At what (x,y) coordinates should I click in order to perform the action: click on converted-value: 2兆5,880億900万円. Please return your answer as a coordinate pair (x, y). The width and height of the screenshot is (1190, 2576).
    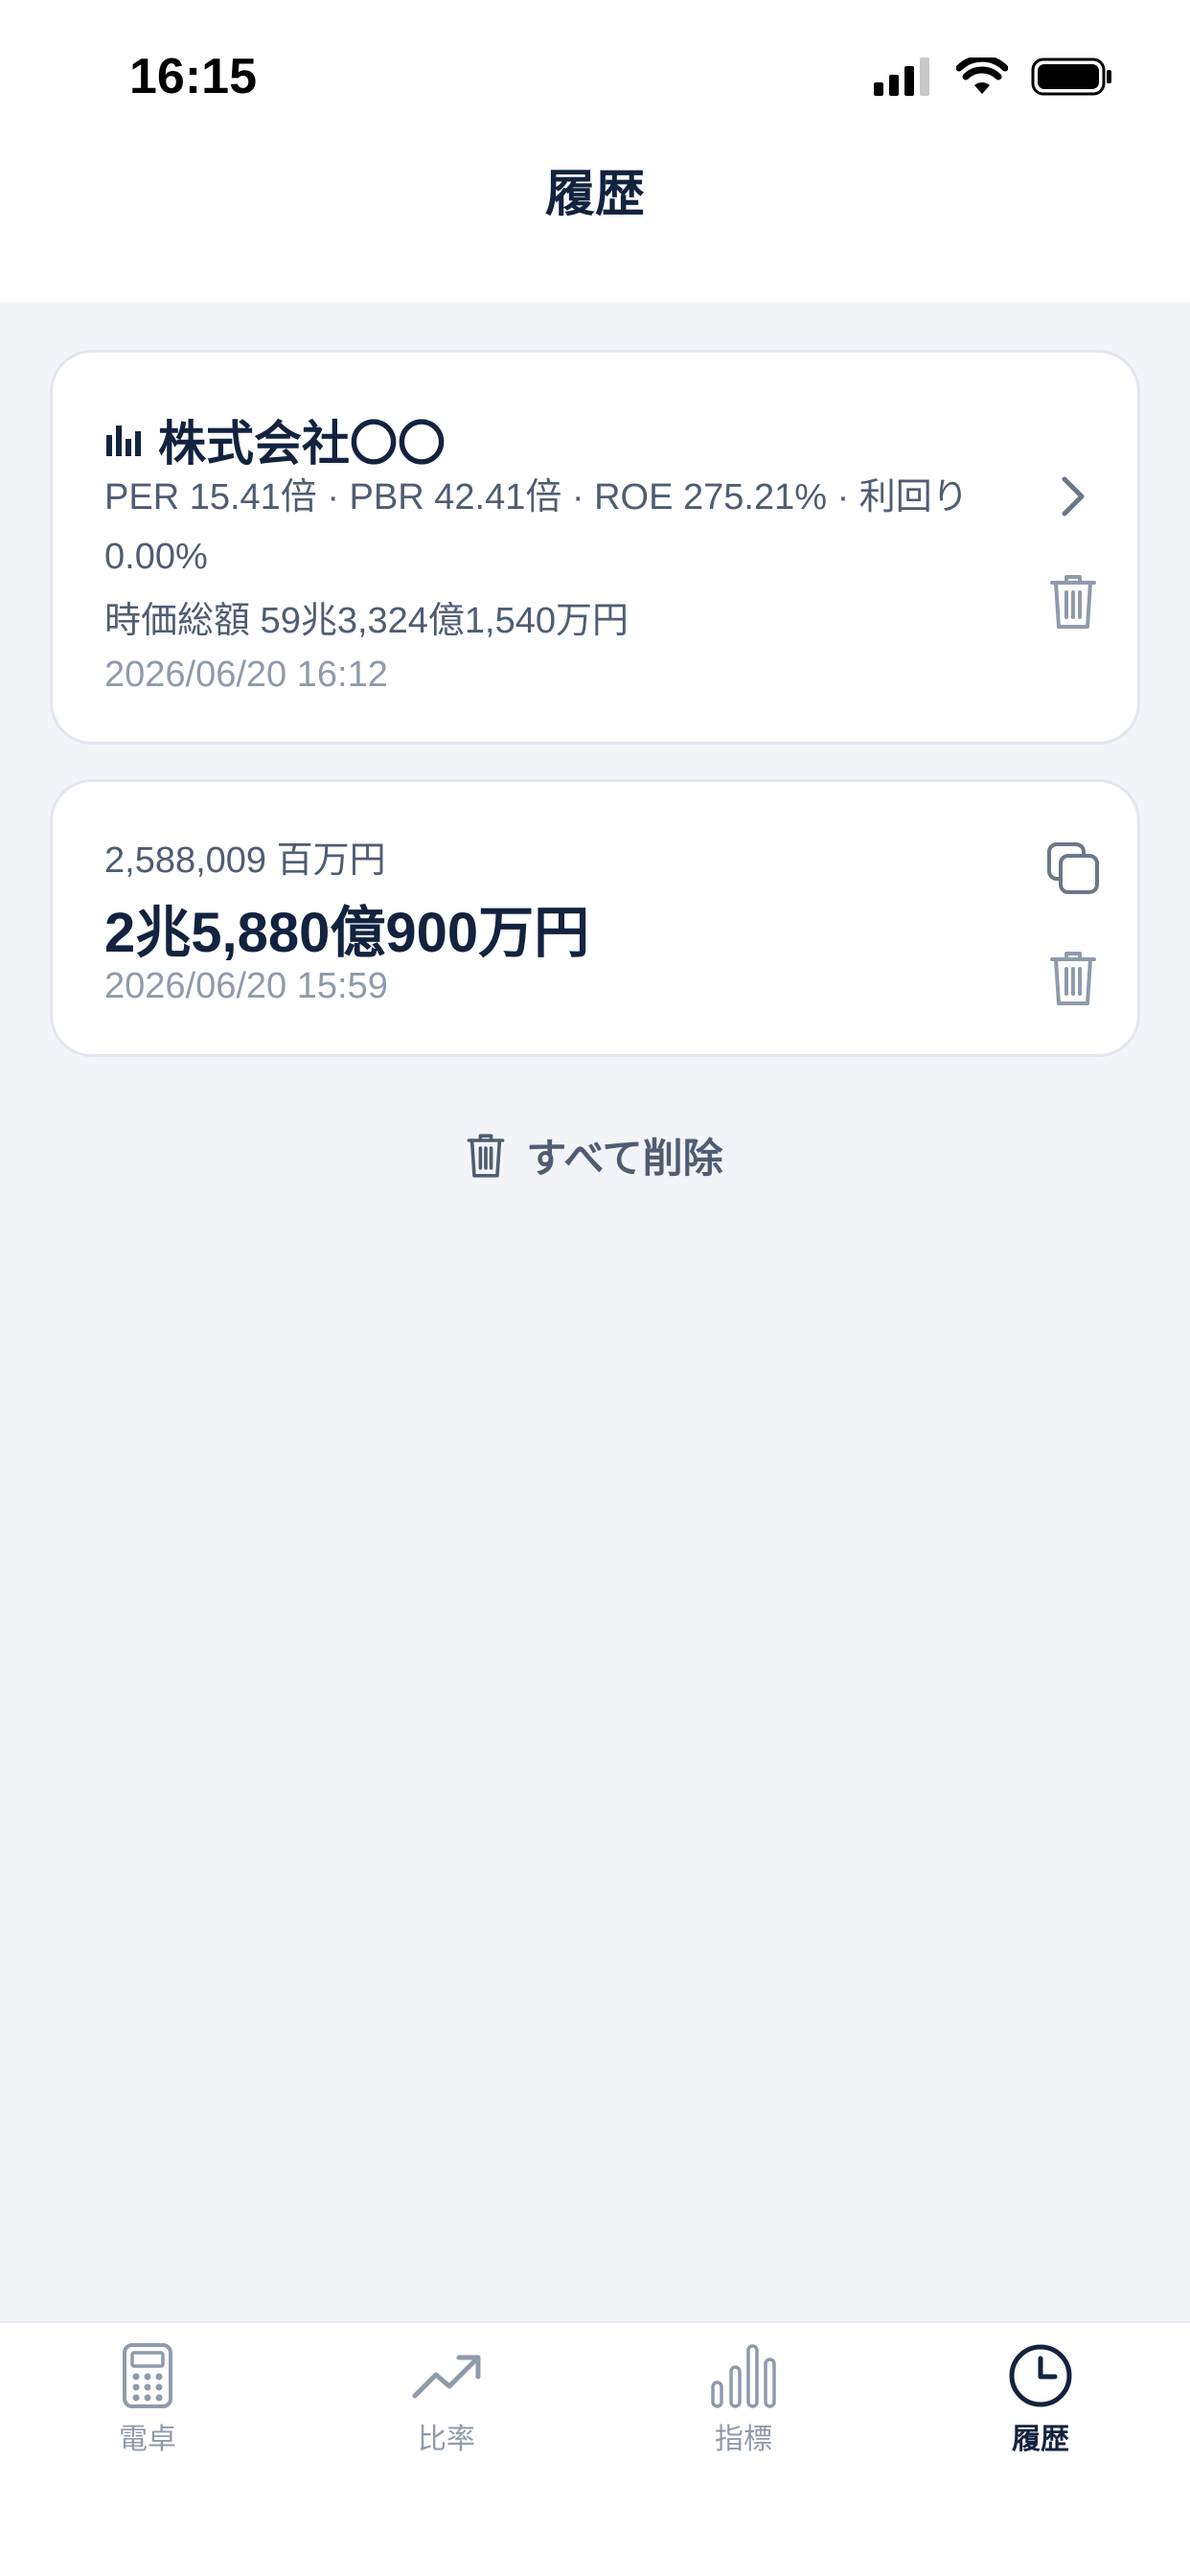
    Looking at the image, I should click on (347, 933).